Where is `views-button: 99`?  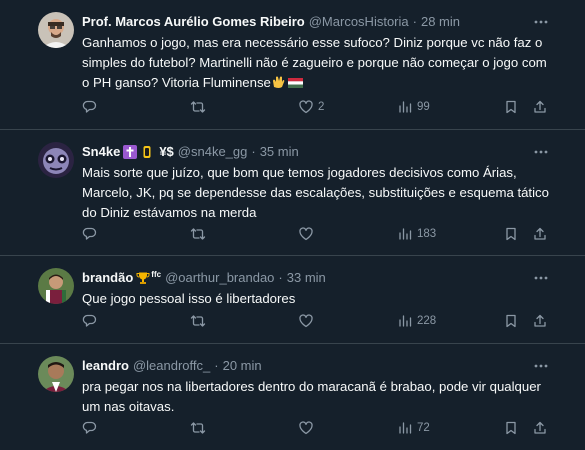
views-button: 99 is located at coordinates (413, 107).